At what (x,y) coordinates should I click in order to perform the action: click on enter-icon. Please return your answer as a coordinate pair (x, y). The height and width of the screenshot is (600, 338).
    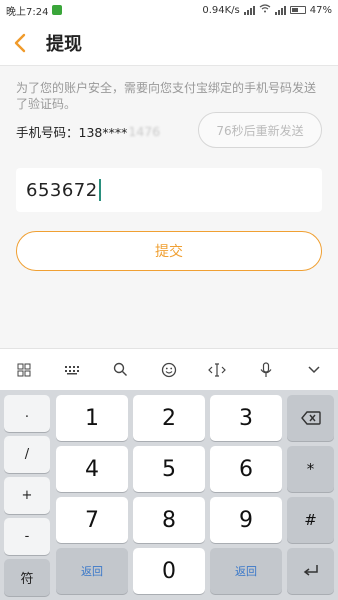
    Looking at the image, I should click on (310, 570).